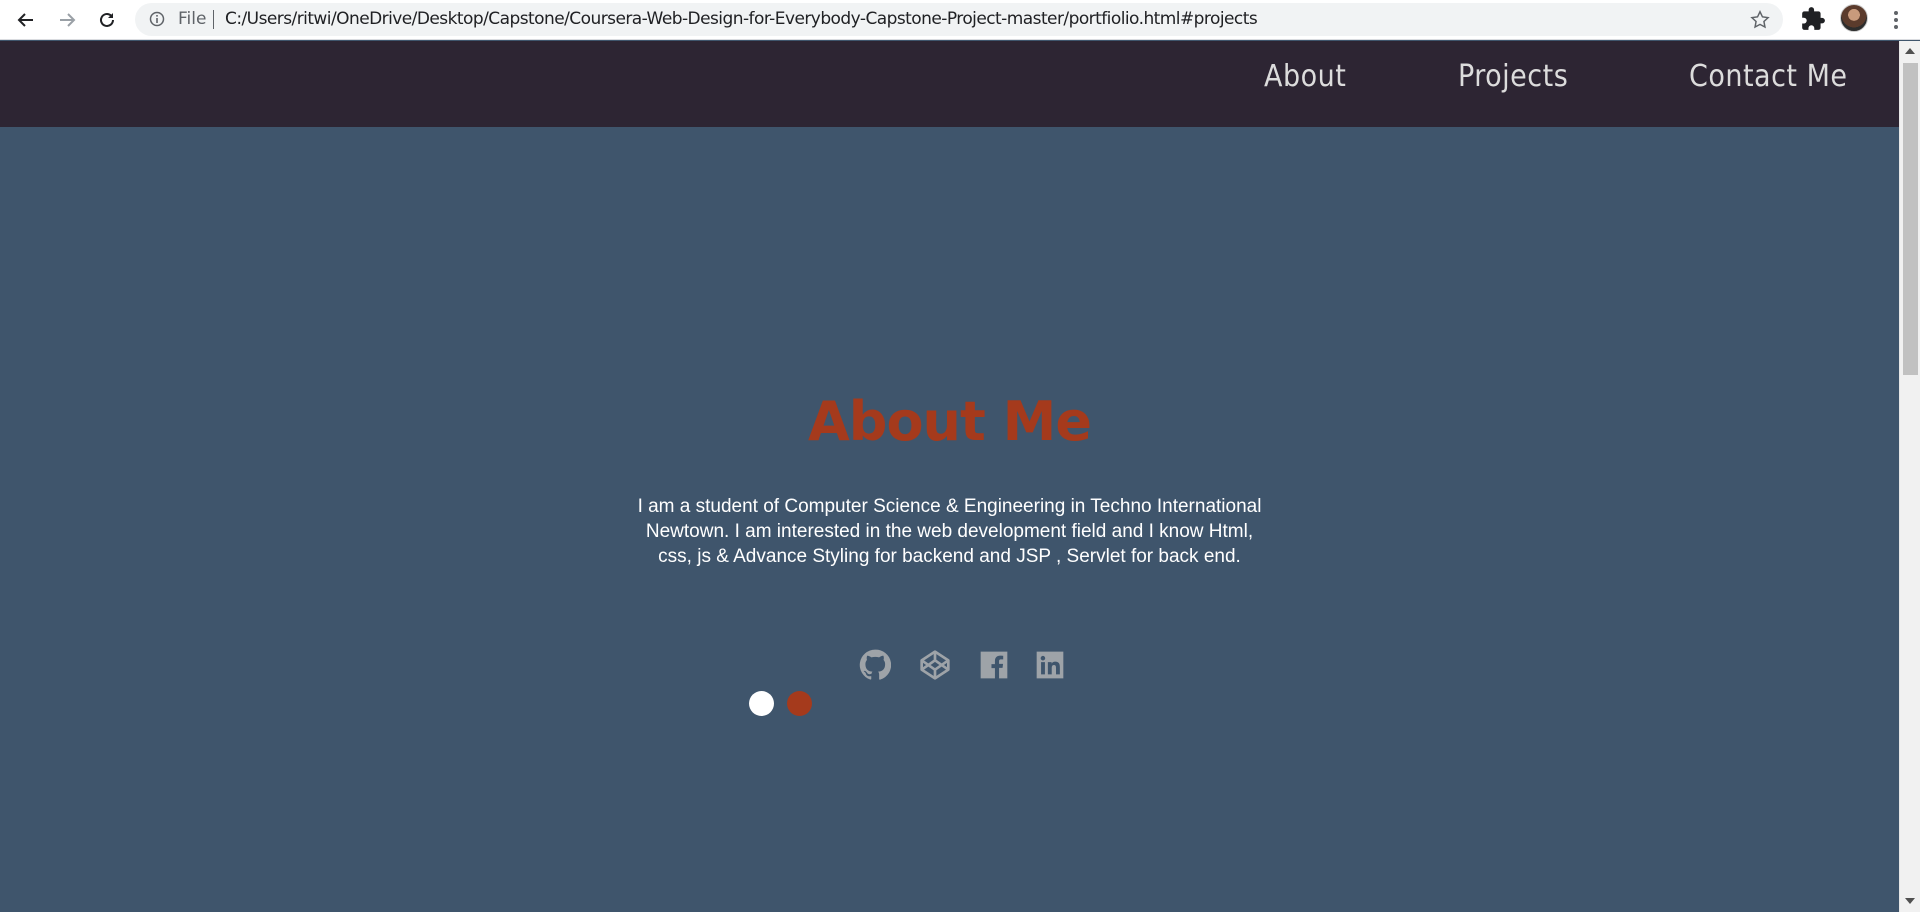  Describe the element at coordinates (949, 84) in the screenshot. I see `site-navbar: About Projects Contact Me` at that location.